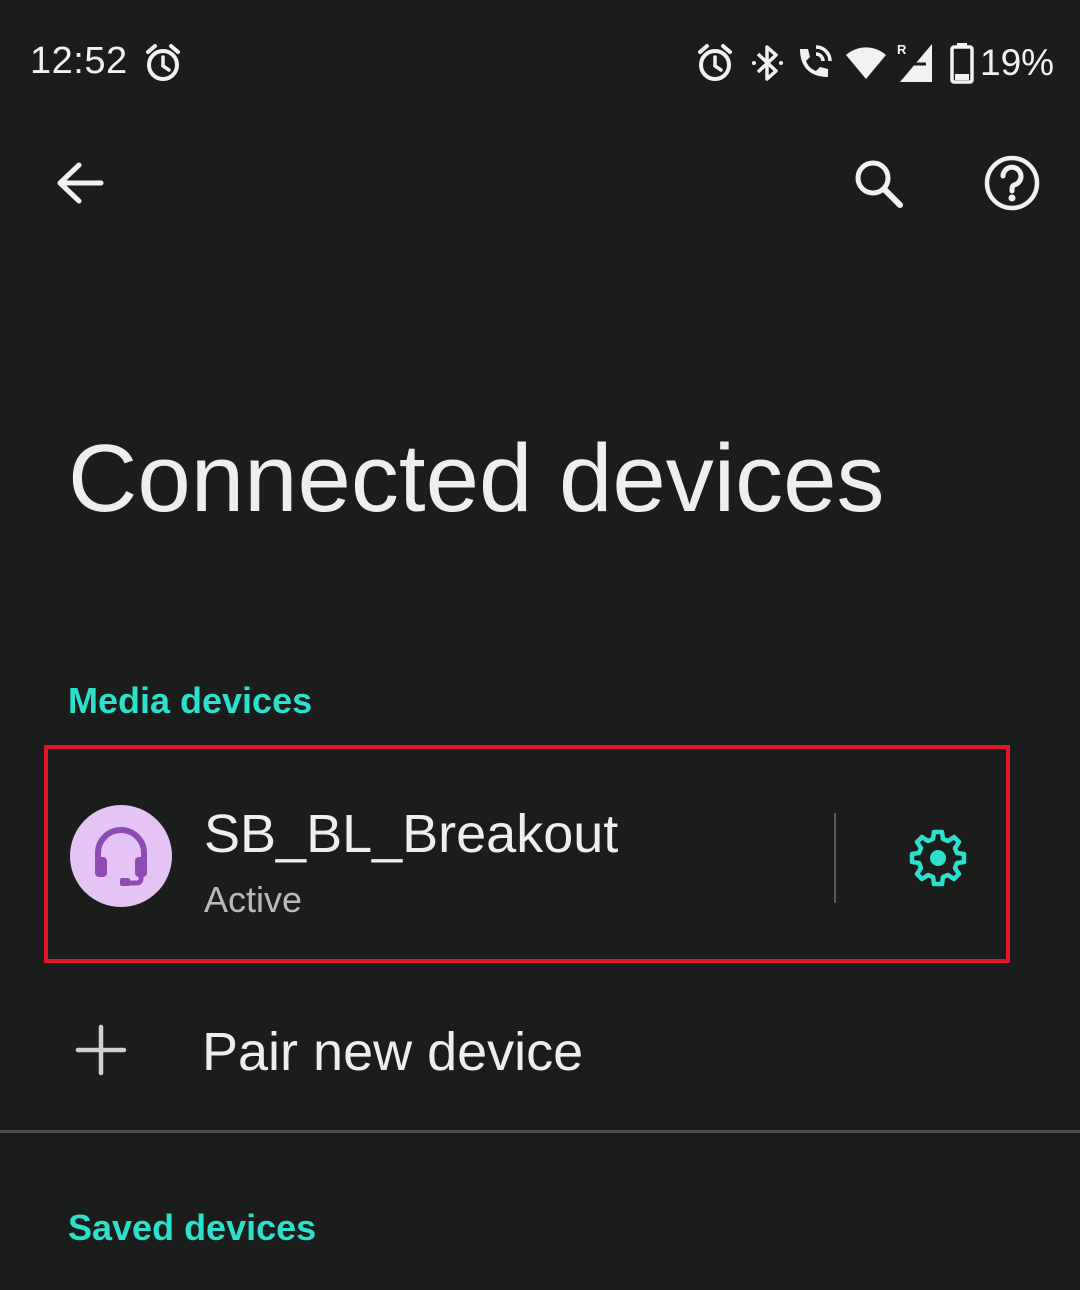 This screenshot has height=1290, width=1080. What do you see at coordinates (540, 65) in the screenshot?
I see `status-bar: 12:52 R 19%` at bounding box center [540, 65].